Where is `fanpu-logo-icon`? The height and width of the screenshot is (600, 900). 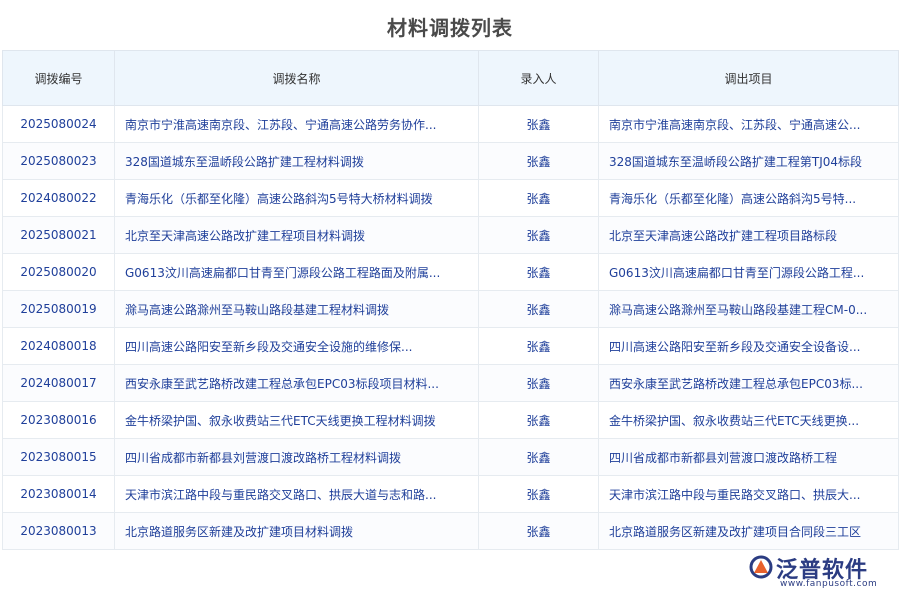 fanpu-logo-icon is located at coordinates (761, 567).